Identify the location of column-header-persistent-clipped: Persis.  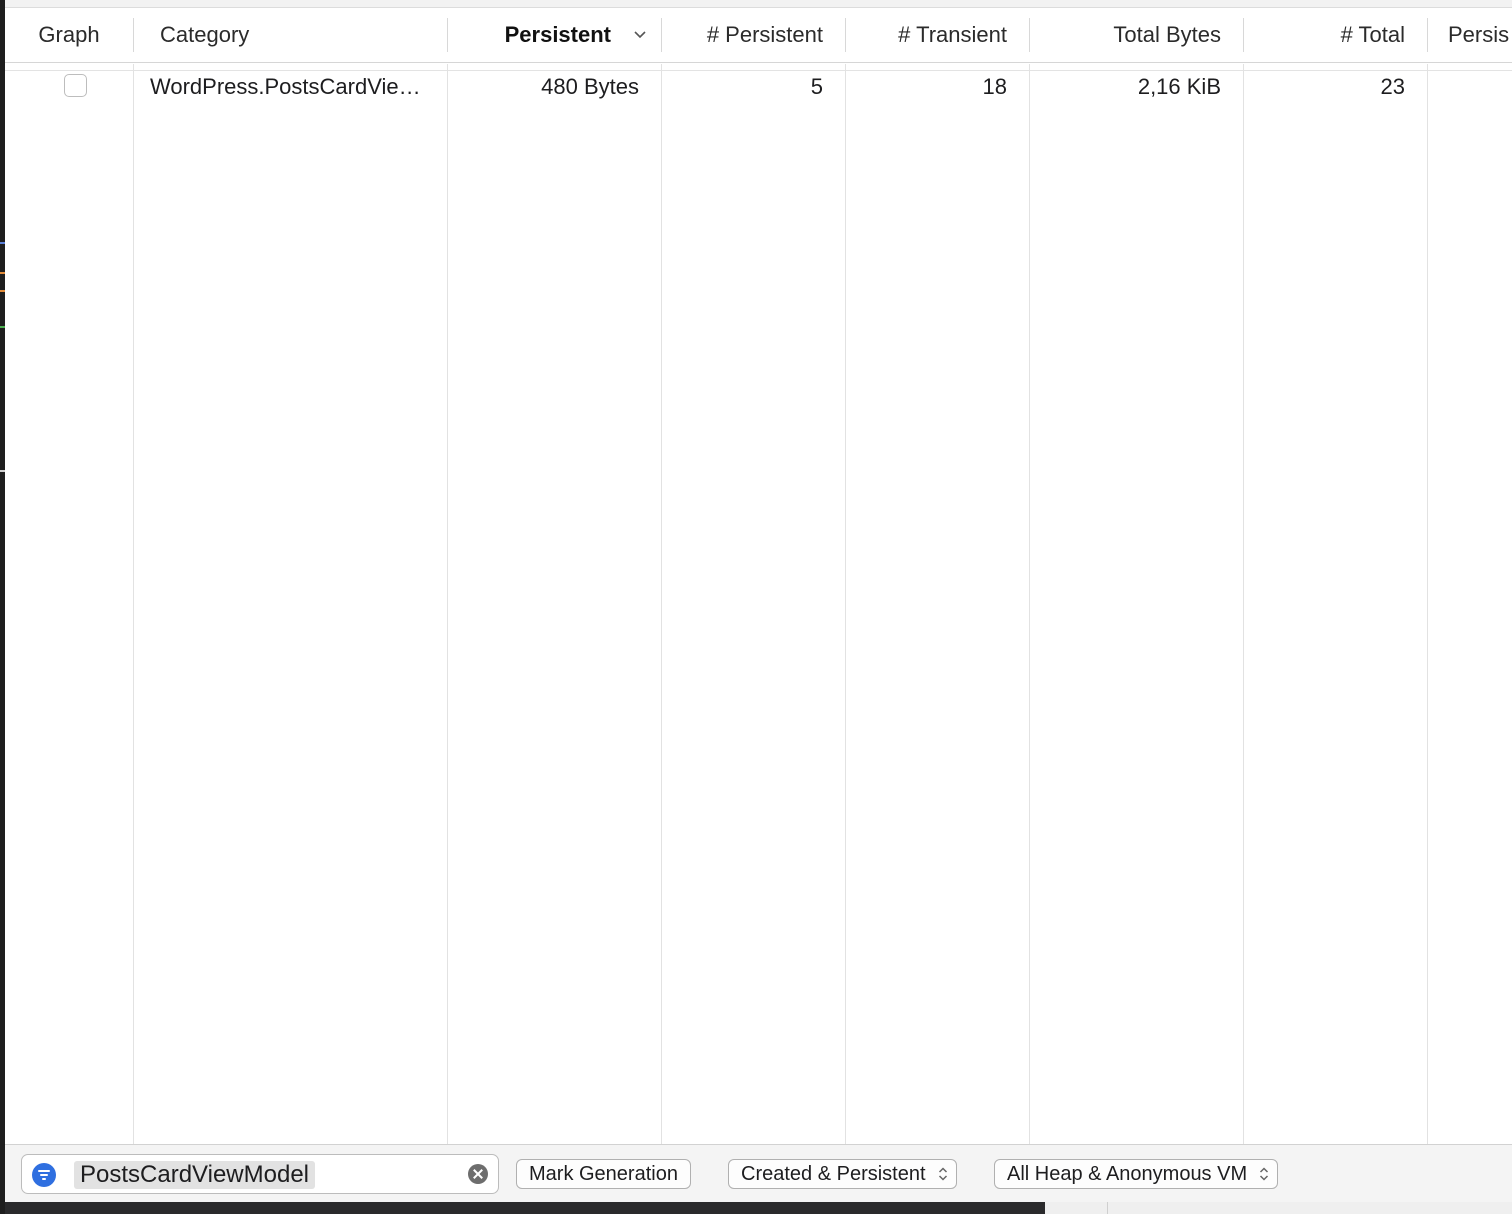
(1469, 35).